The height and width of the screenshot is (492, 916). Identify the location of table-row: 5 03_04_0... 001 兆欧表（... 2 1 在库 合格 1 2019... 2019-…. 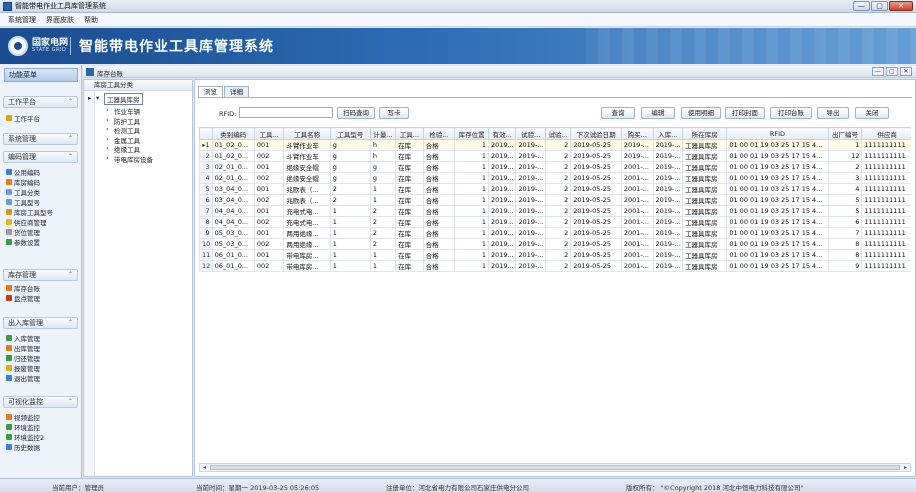
(555, 189).